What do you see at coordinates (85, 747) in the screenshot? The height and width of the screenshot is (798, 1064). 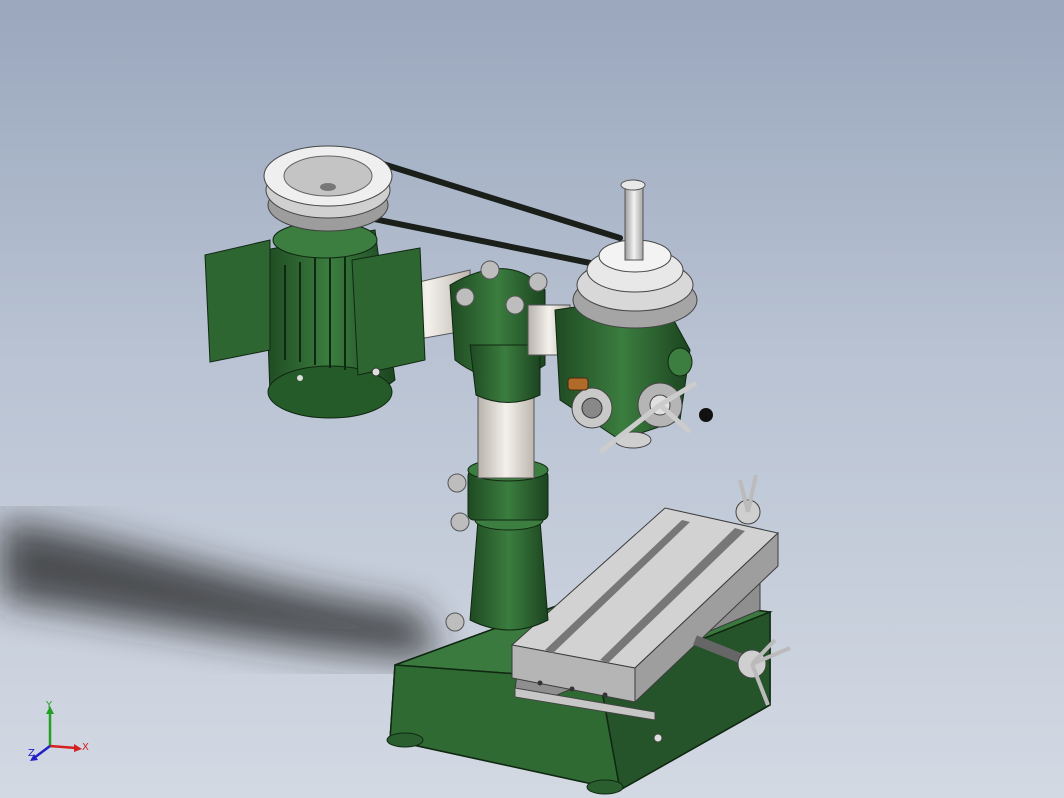 I see `x-axis-label: X` at bounding box center [85, 747].